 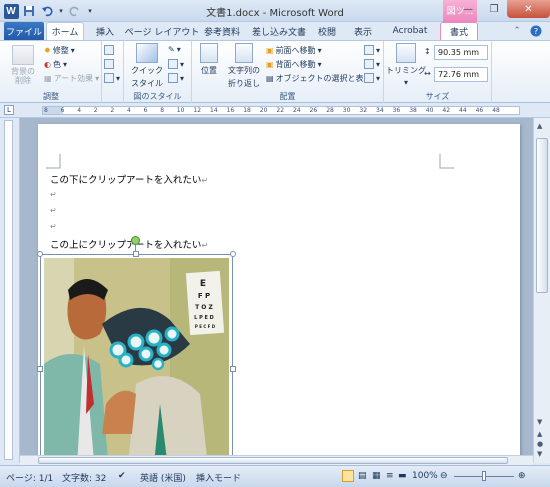 I want to click on group-size: トリミング ▾ ↕ 90.35 mm ↔ 72.76 mm サイズ, so click(x=438, y=72).